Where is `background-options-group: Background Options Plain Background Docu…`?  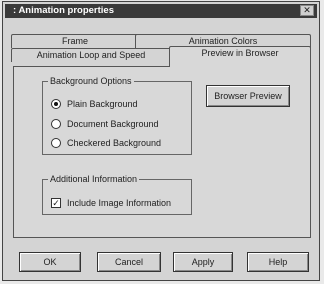 background-options-group: Background Options Plain Background Docu… is located at coordinates (117, 115).